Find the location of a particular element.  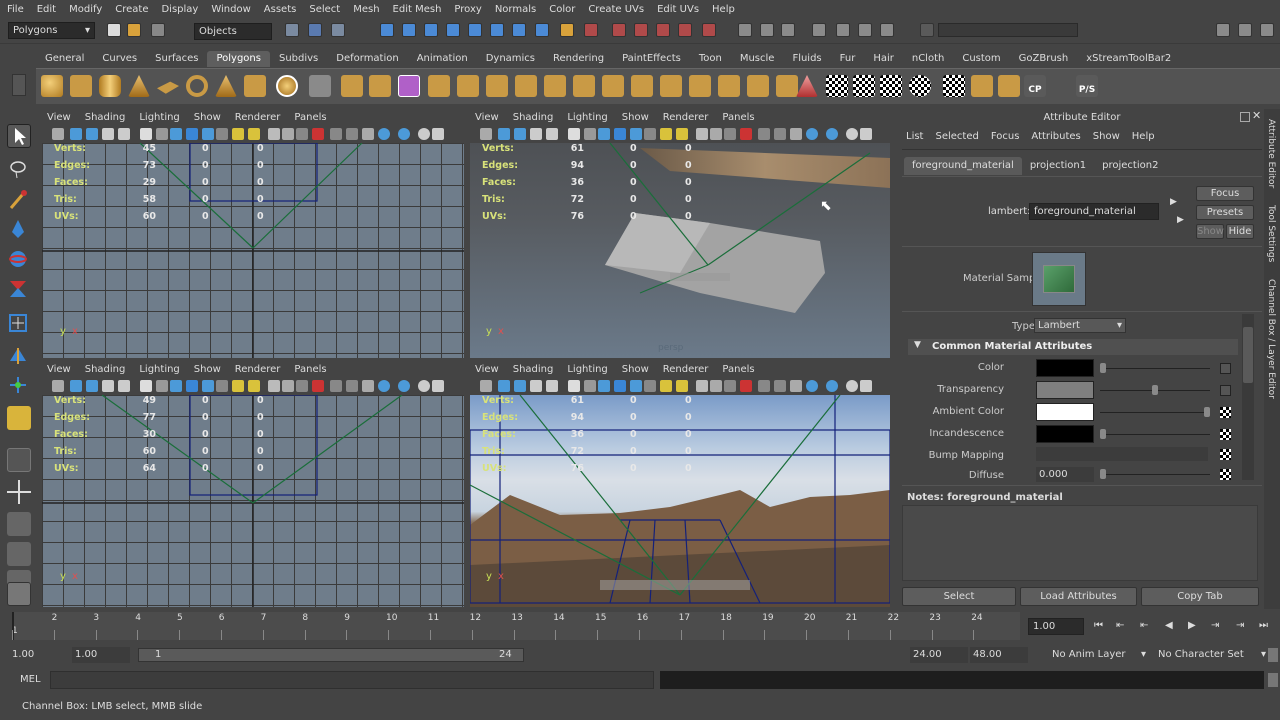

tool-settings-toggle-icon is located at coordinates (865, 30).